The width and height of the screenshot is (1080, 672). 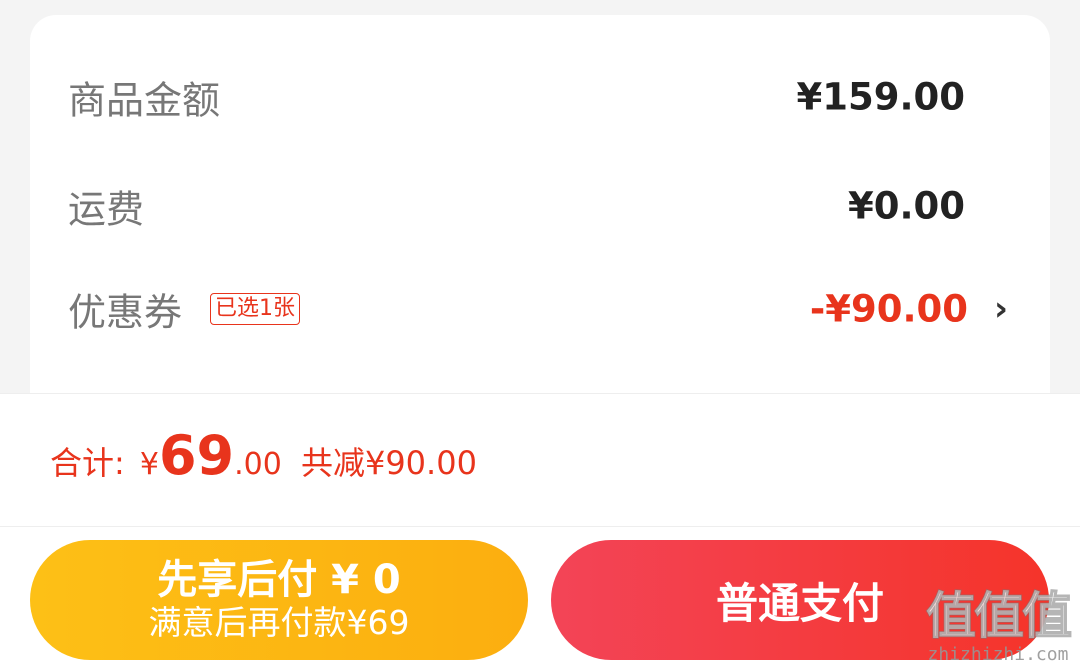 What do you see at coordinates (87, 463) in the screenshot?
I see `total-label: 合计:` at bounding box center [87, 463].